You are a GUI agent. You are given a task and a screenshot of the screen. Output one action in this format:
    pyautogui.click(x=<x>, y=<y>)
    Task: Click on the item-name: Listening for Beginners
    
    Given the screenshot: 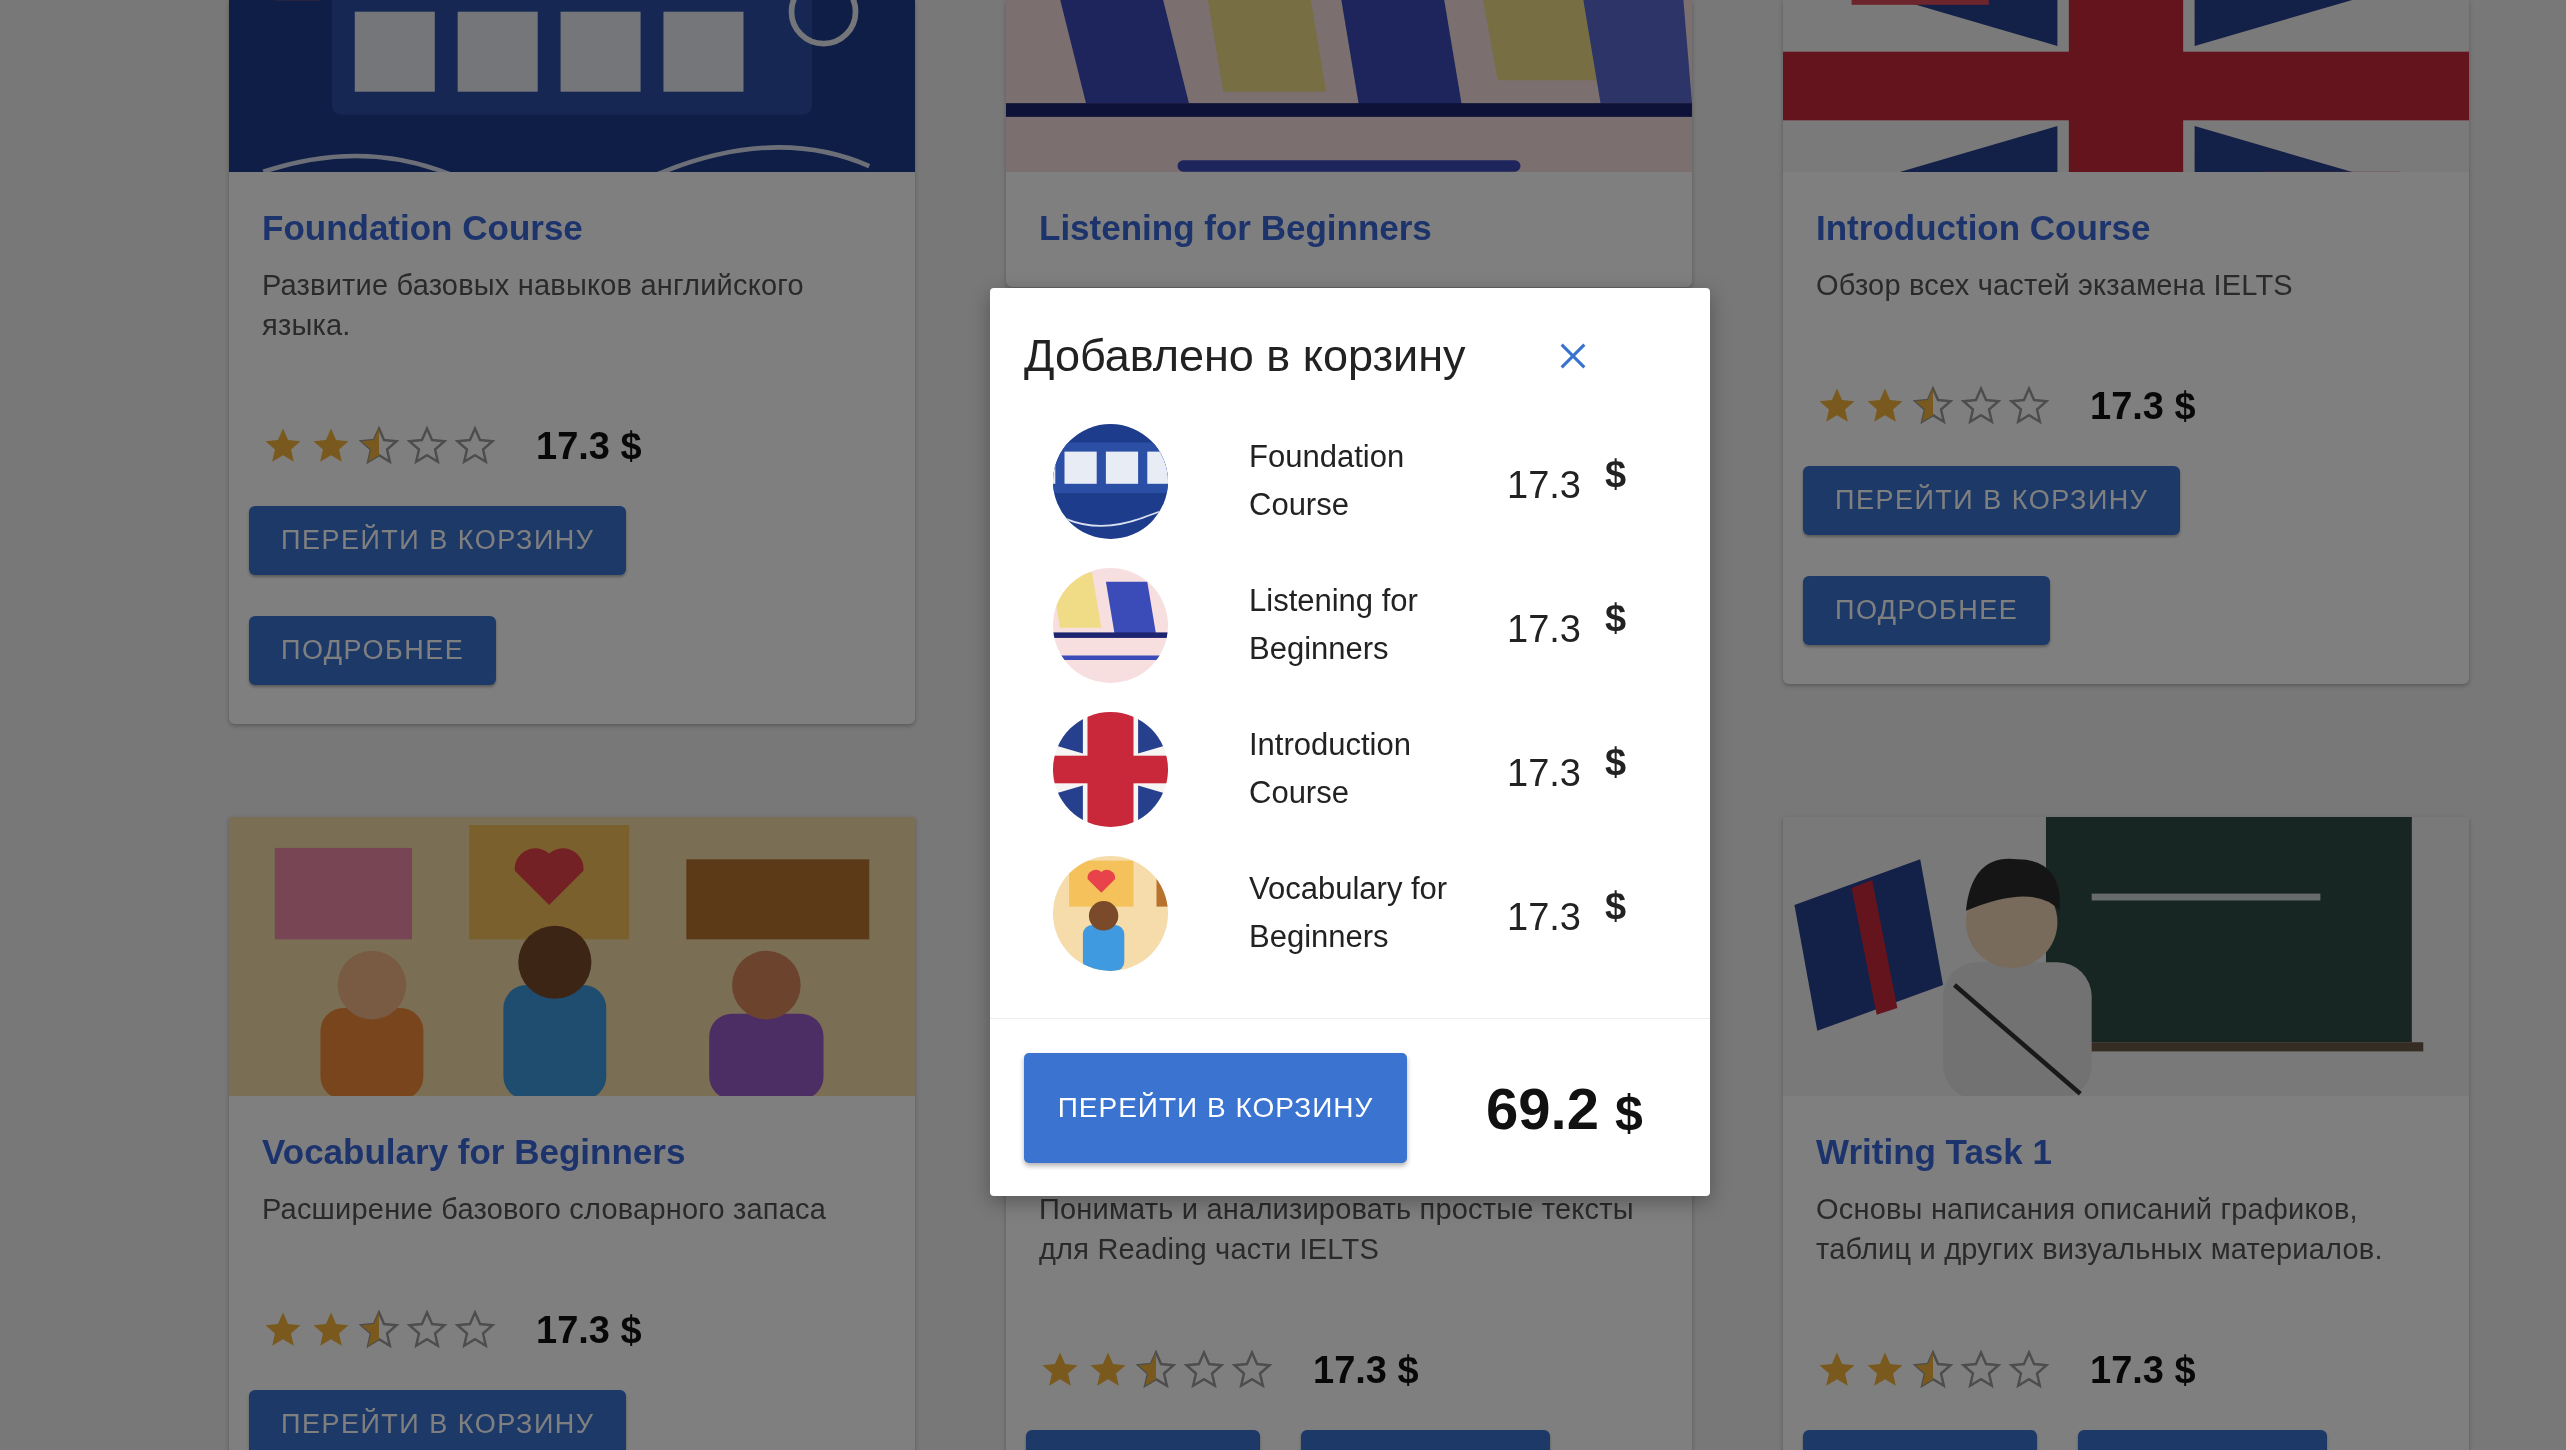 What is the action you would take?
    pyautogui.click(x=1334, y=625)
    